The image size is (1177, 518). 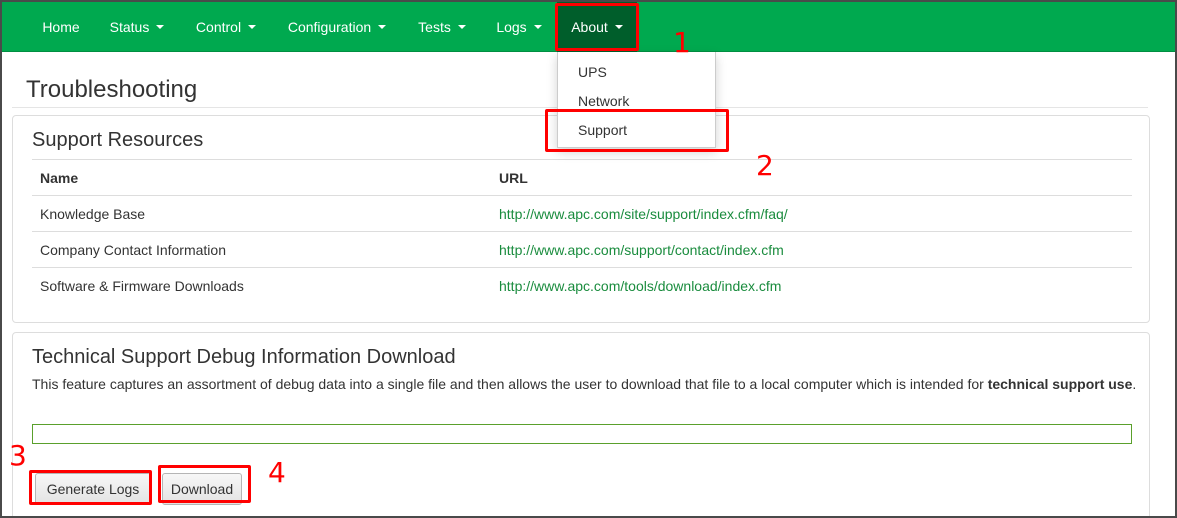 What do you see at coordinates (261, 285) in the screenshot?
I see `resource-name: Software & Firmware Downloads` at bounding box center [261, 285].